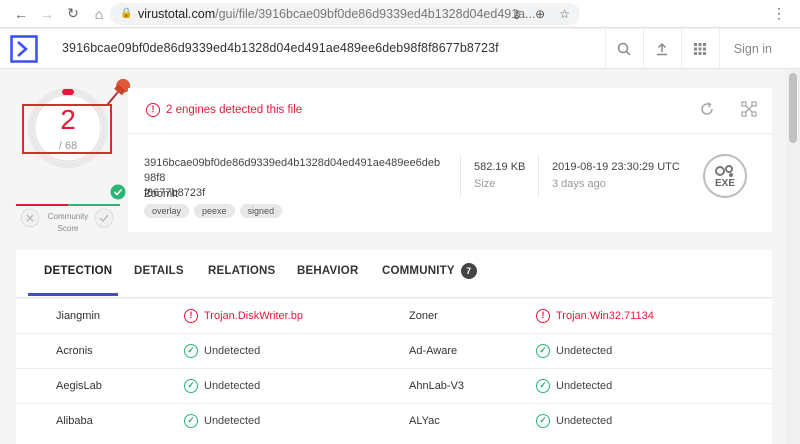  I want to click on community-score-bar, so click(68, 205).